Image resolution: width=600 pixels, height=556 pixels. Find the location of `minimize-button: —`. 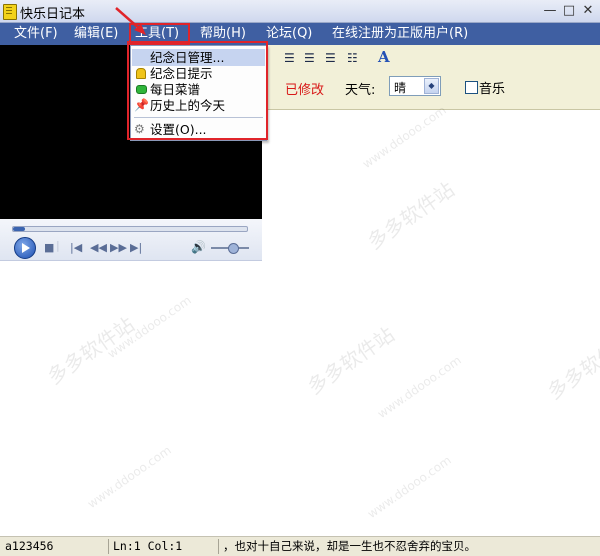

minimize-button: — is located at coordinates (550, 10).